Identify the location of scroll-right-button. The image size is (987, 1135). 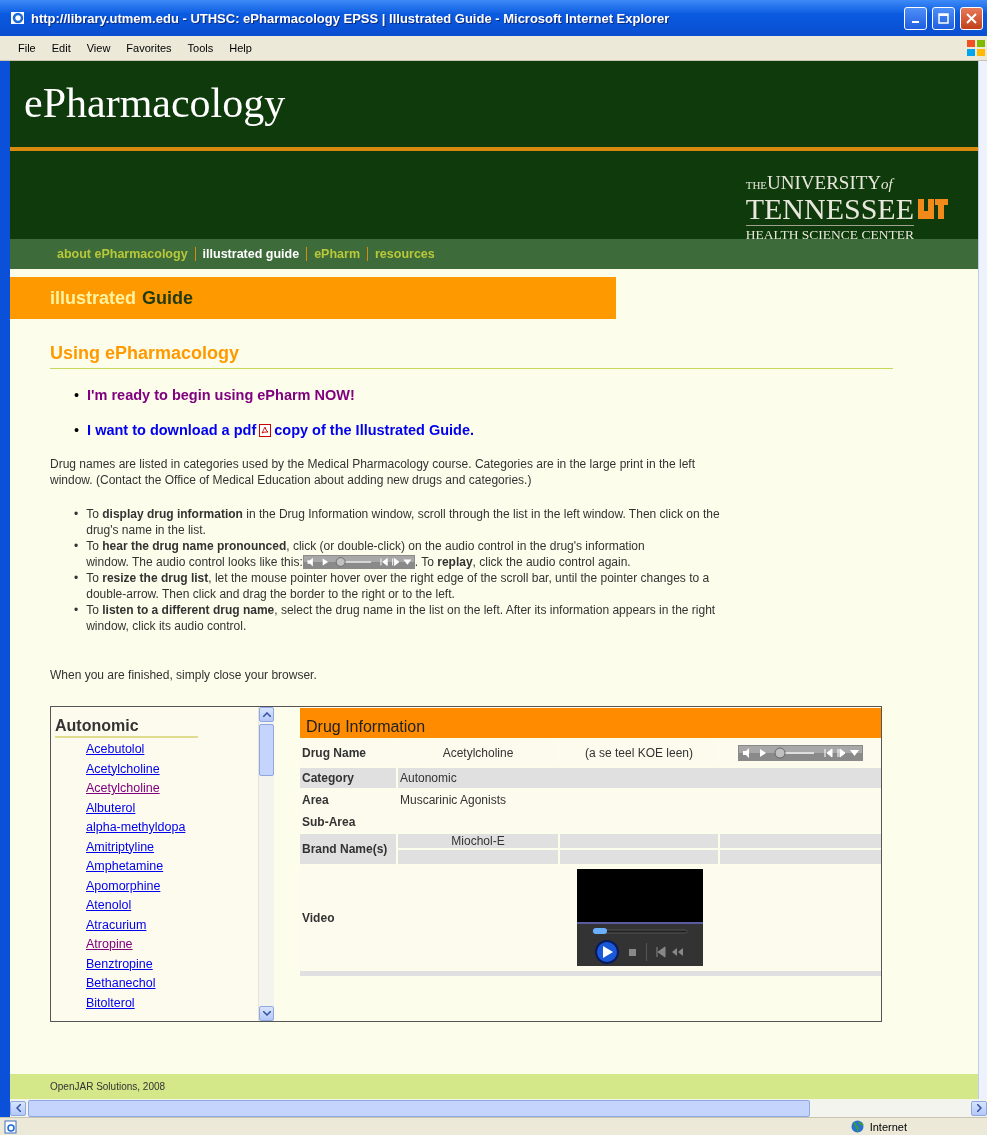
(979, 1108).